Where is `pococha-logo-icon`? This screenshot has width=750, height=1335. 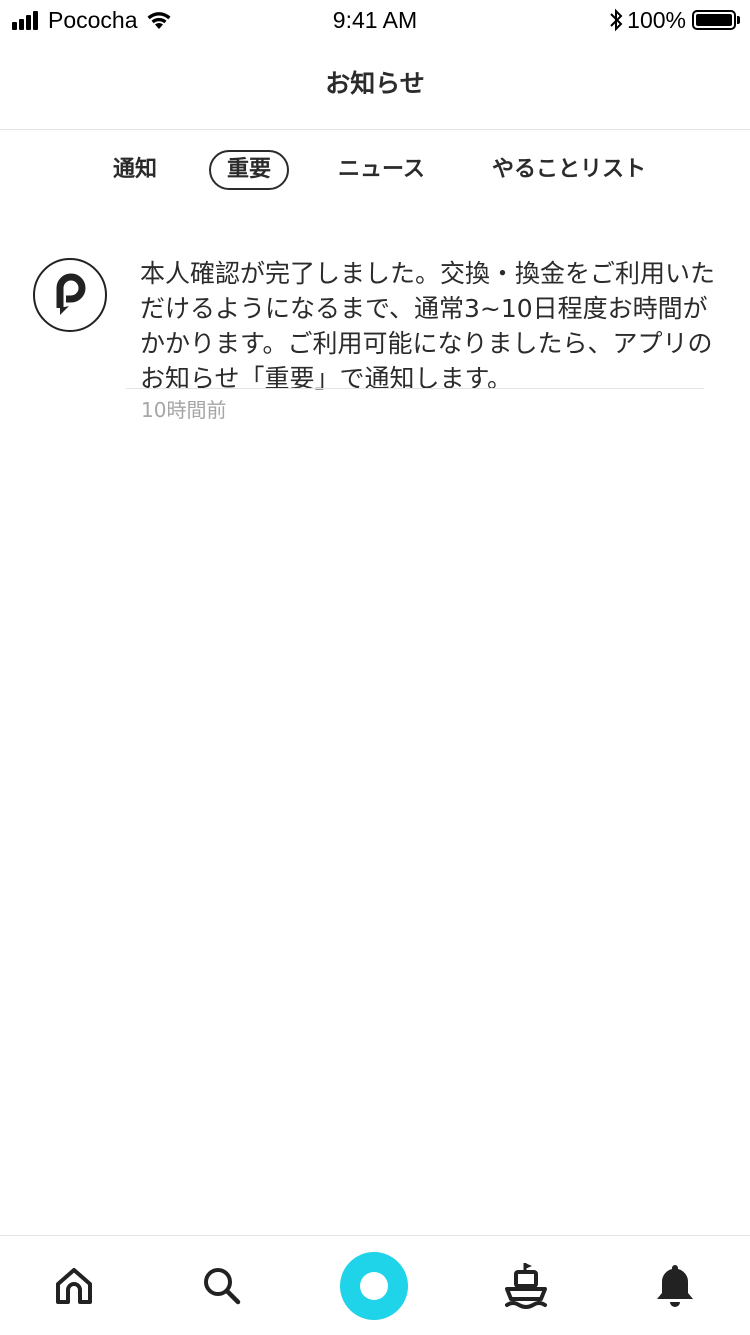 pococha-logo-icon is located at coordinates (70, 295).